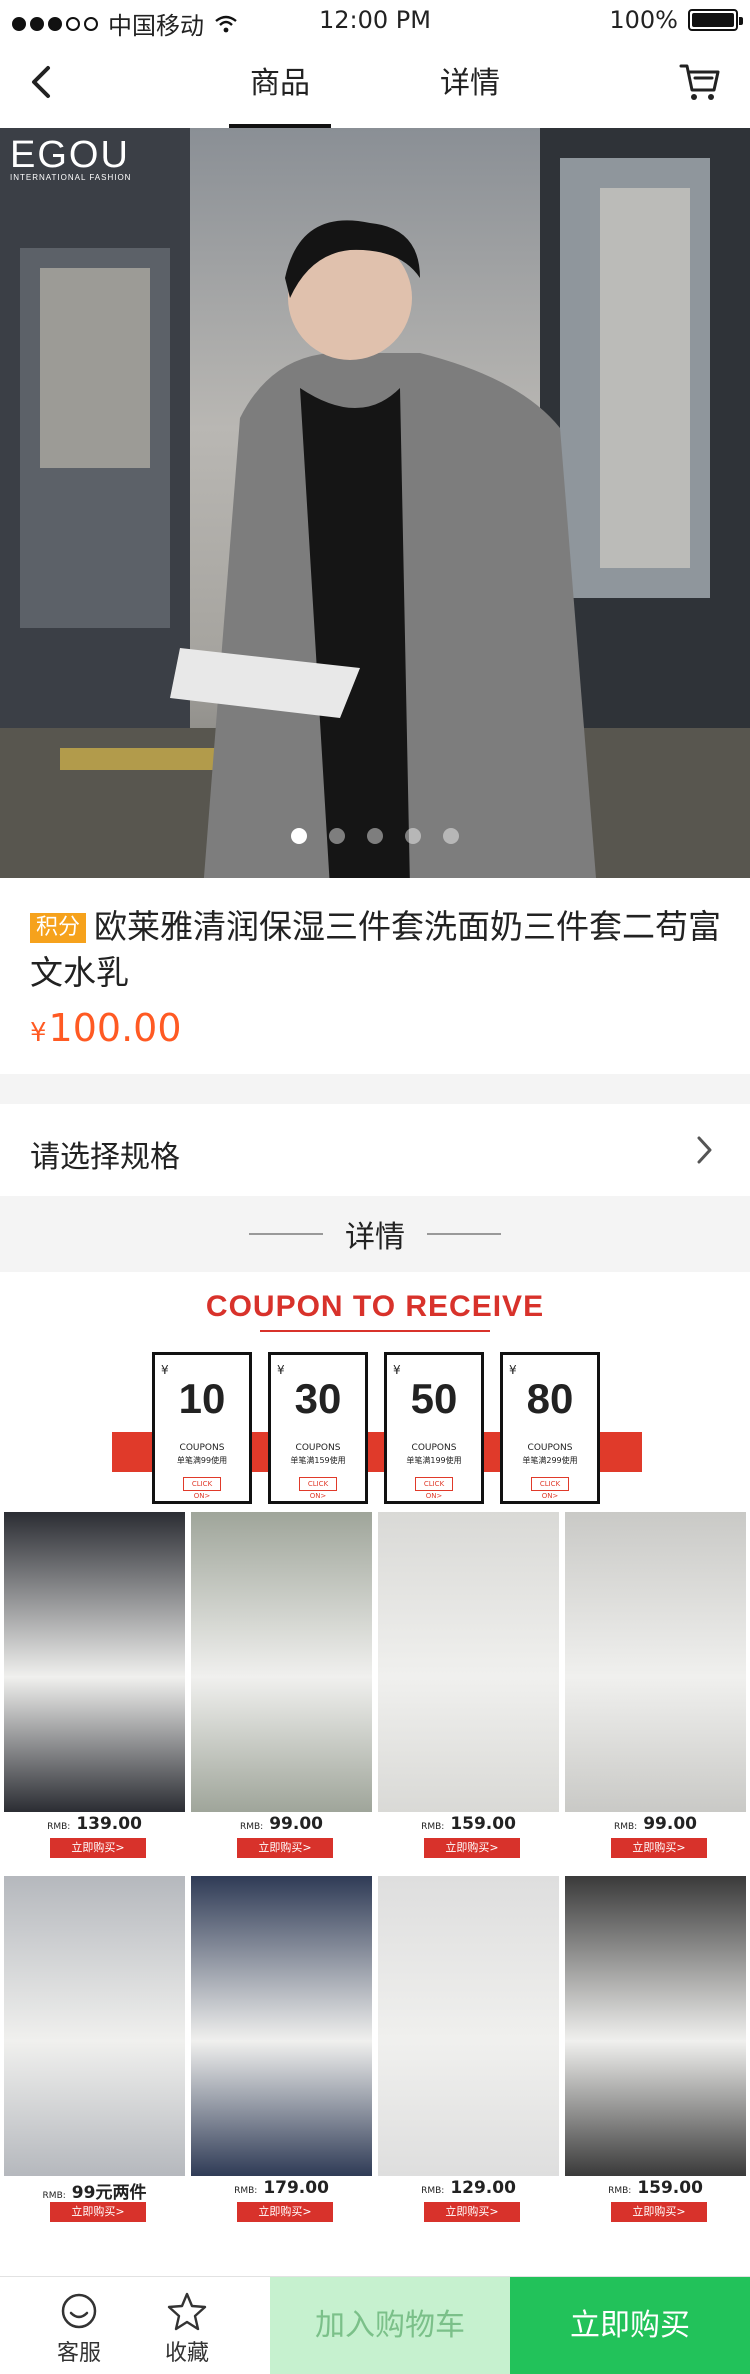 Image resolution: width=750 pixels, height=2374 pixels. Describe the element at coordinates (186, 2353) in the screenshot. I see `favorite-label: 收藏` at that location.